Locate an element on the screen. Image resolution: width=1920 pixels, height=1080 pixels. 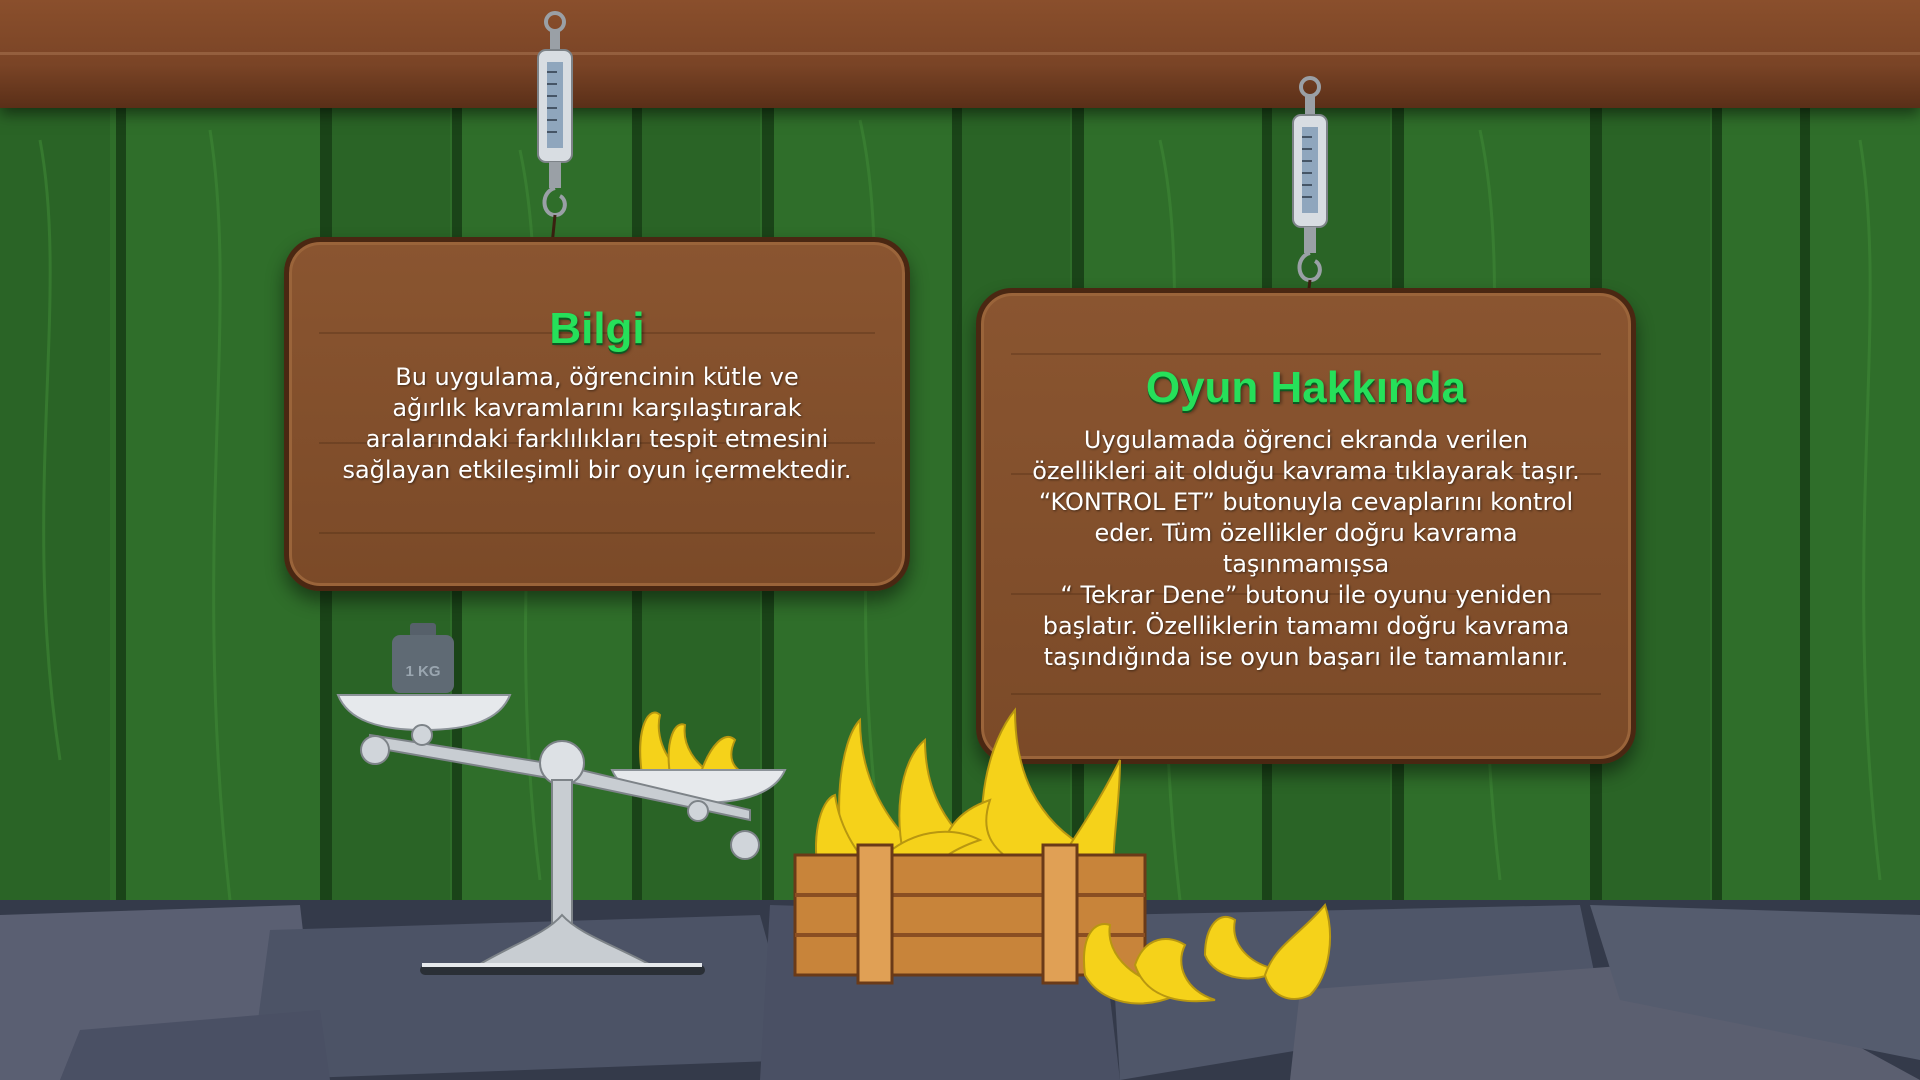
about-title: Oyun Hakkında is located at coordinates (1306, 387).